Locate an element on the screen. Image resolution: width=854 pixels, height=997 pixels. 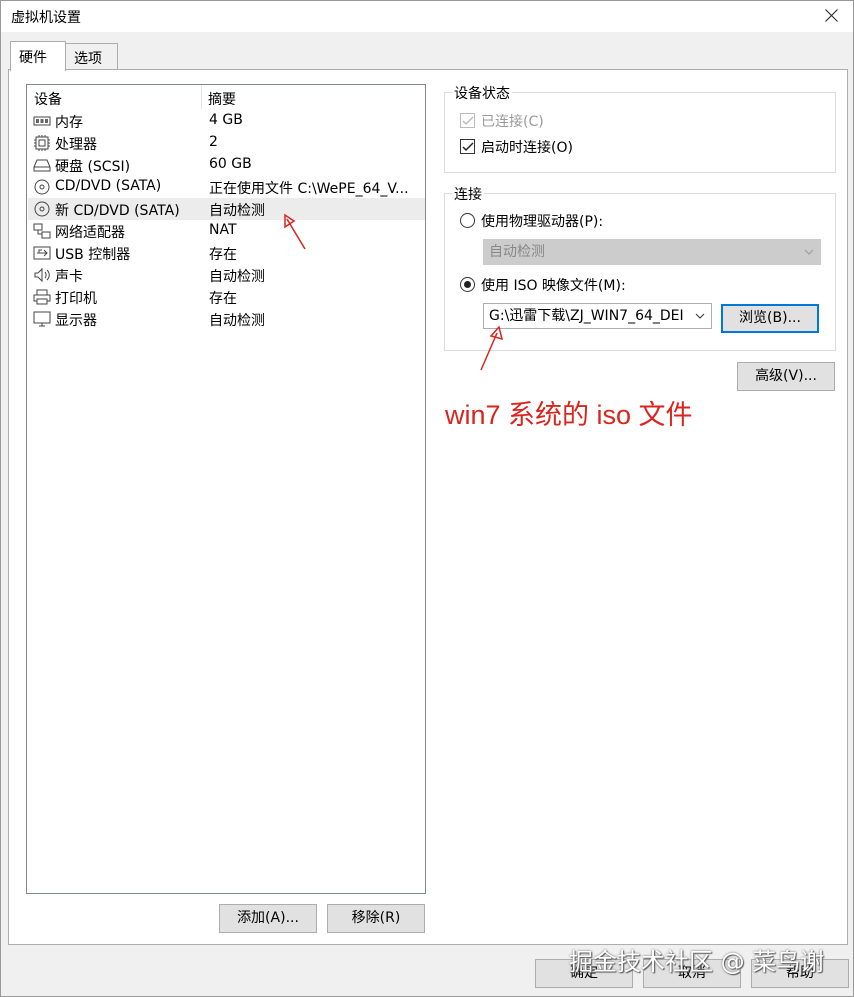
tab-options: 选项 is located at coordinates (91, 56).